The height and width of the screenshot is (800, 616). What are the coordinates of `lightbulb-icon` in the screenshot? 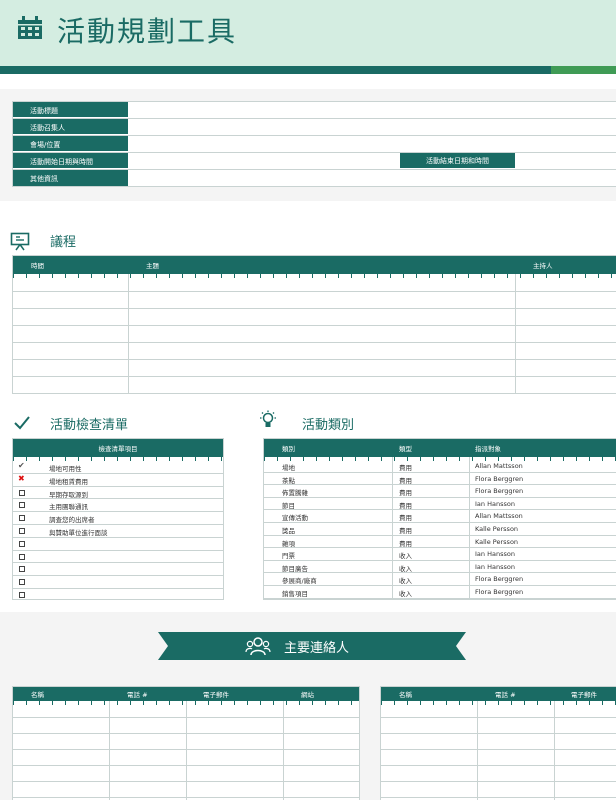 It's located at (268, 418).